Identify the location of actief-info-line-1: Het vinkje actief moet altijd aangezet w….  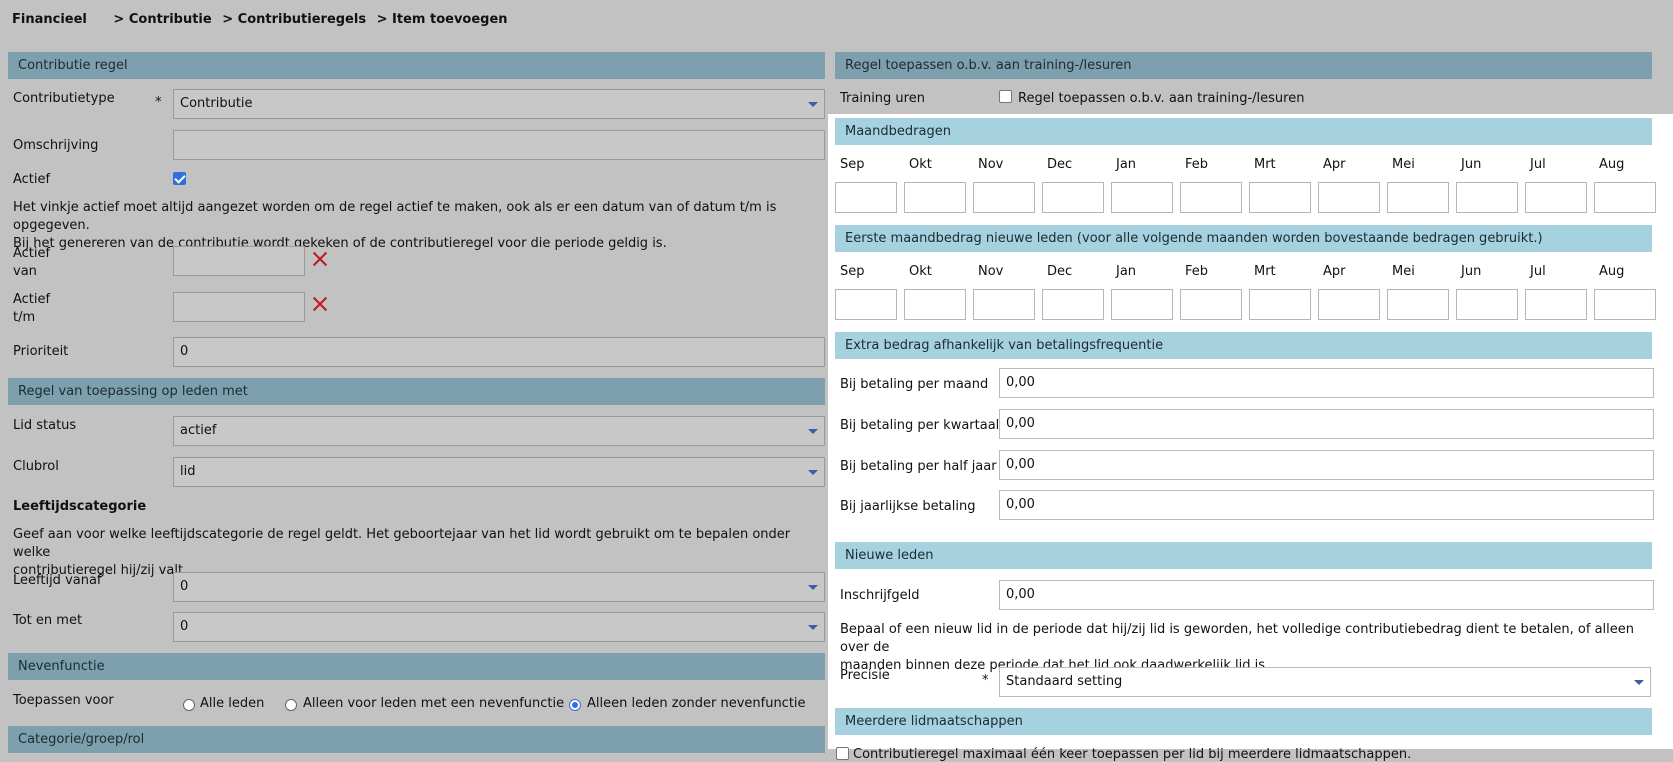
(395, 216).